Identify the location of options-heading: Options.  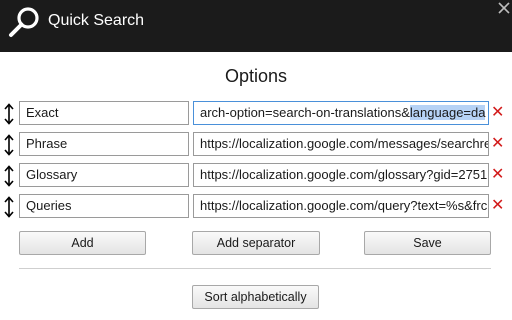
(256, 76).